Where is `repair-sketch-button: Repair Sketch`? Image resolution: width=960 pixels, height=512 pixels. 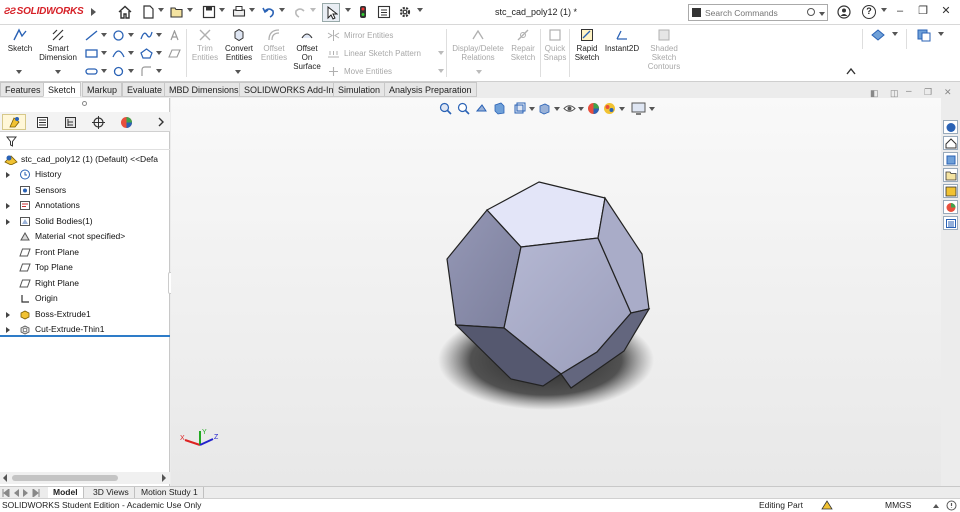 repair-sketch-button: Repair Sketch is located at coordinates (523, 45).